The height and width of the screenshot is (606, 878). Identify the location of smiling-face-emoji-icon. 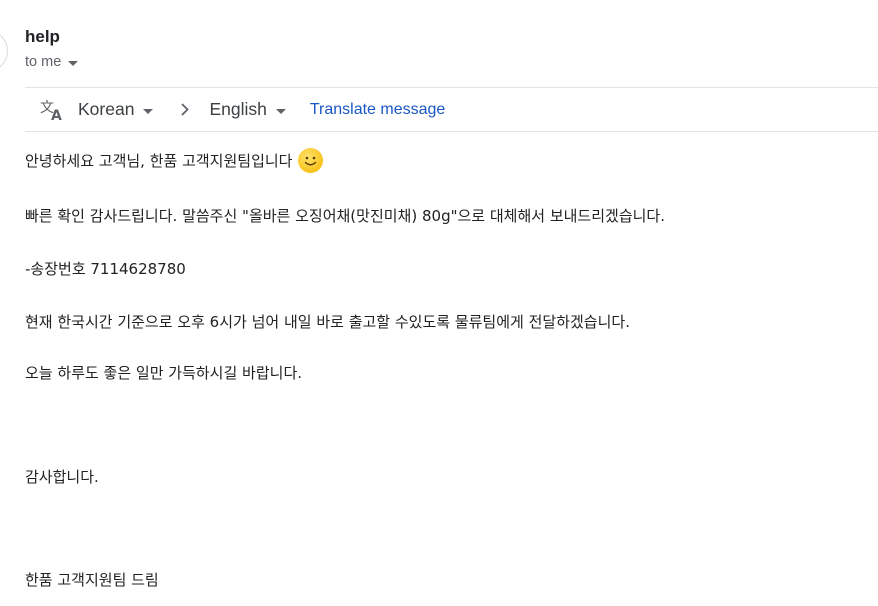
(311, 160).